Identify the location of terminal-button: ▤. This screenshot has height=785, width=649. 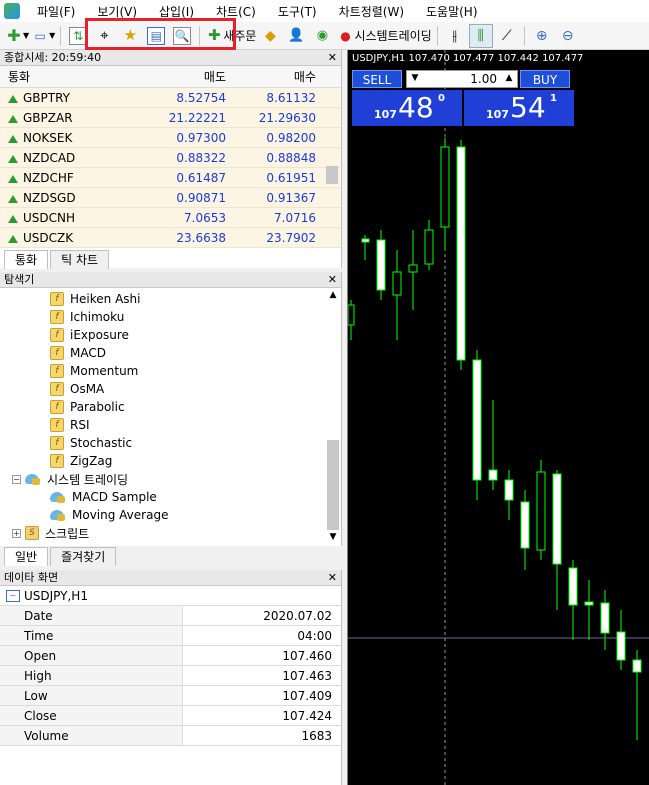
(156, 36).